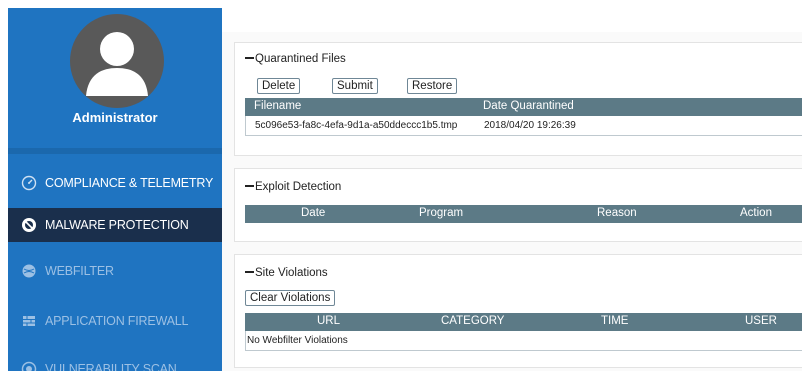 The width and height of the screenshot is (802, 371). What do you see at coordinates (79, 271) in the screenshot?
I see `sidebar-item-label: WEBFILTER` at bounding box center [79, 271].